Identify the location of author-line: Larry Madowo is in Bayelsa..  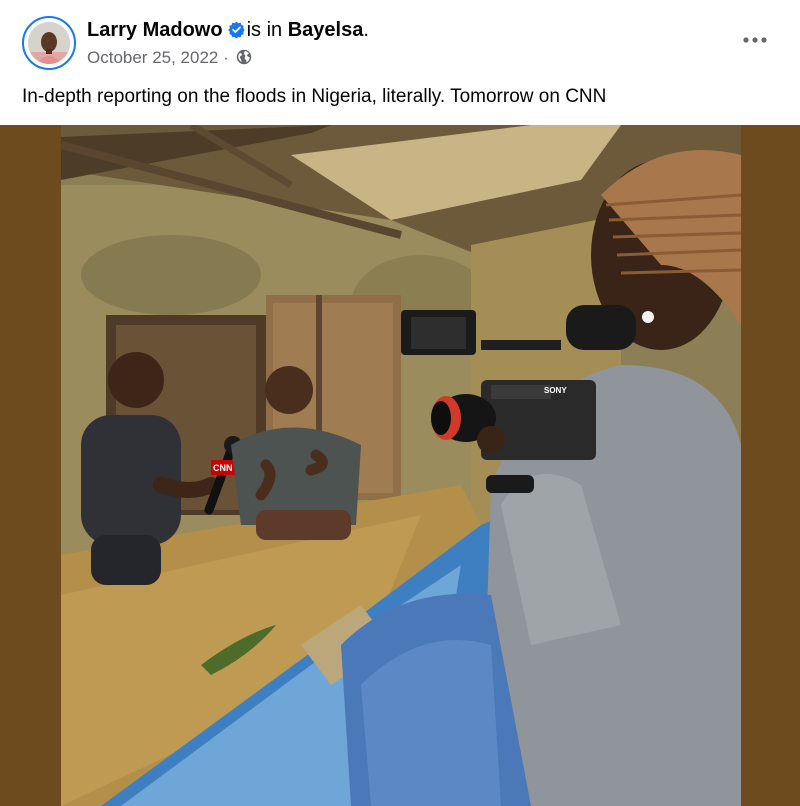
(228, 30).